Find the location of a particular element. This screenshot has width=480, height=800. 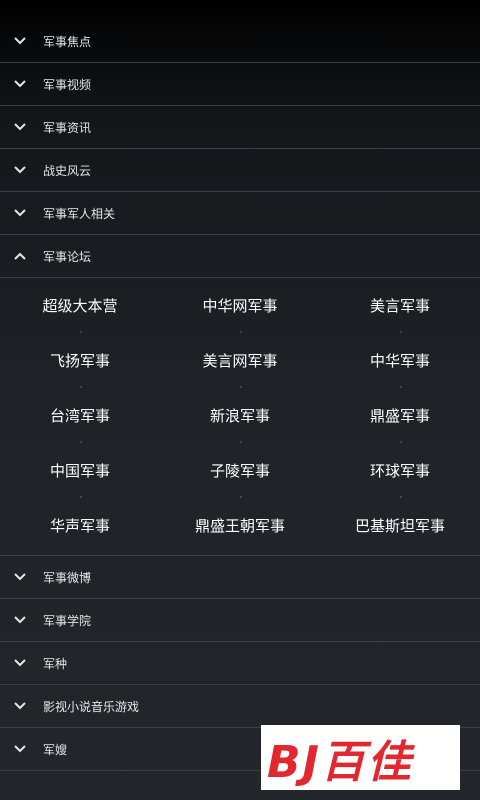

forum-link: 超级大本营 is located at coordinates (80, 305).